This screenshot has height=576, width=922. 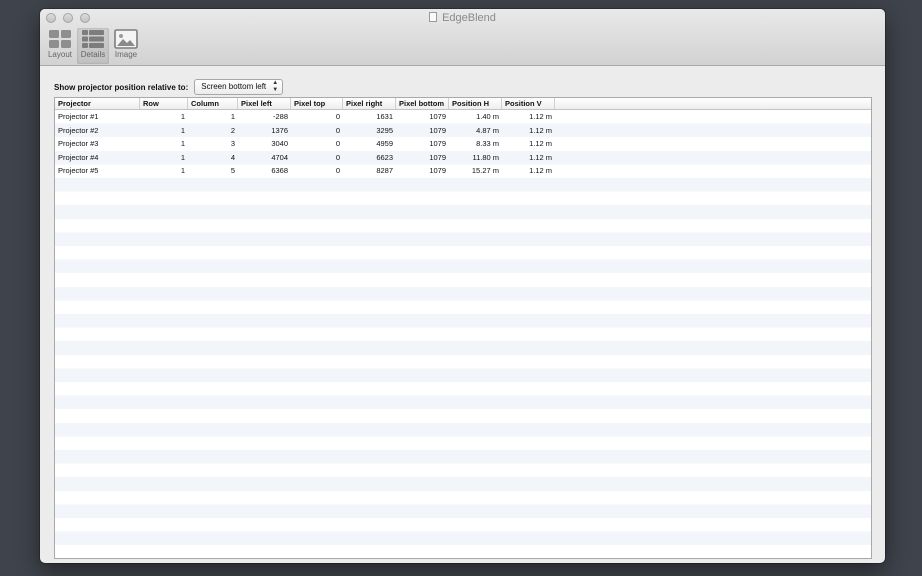 What do you see at coordinates (485, 157) in the screenshot?
I see `cell-position-h: 11.80 m` at bounding box center [485, 157].